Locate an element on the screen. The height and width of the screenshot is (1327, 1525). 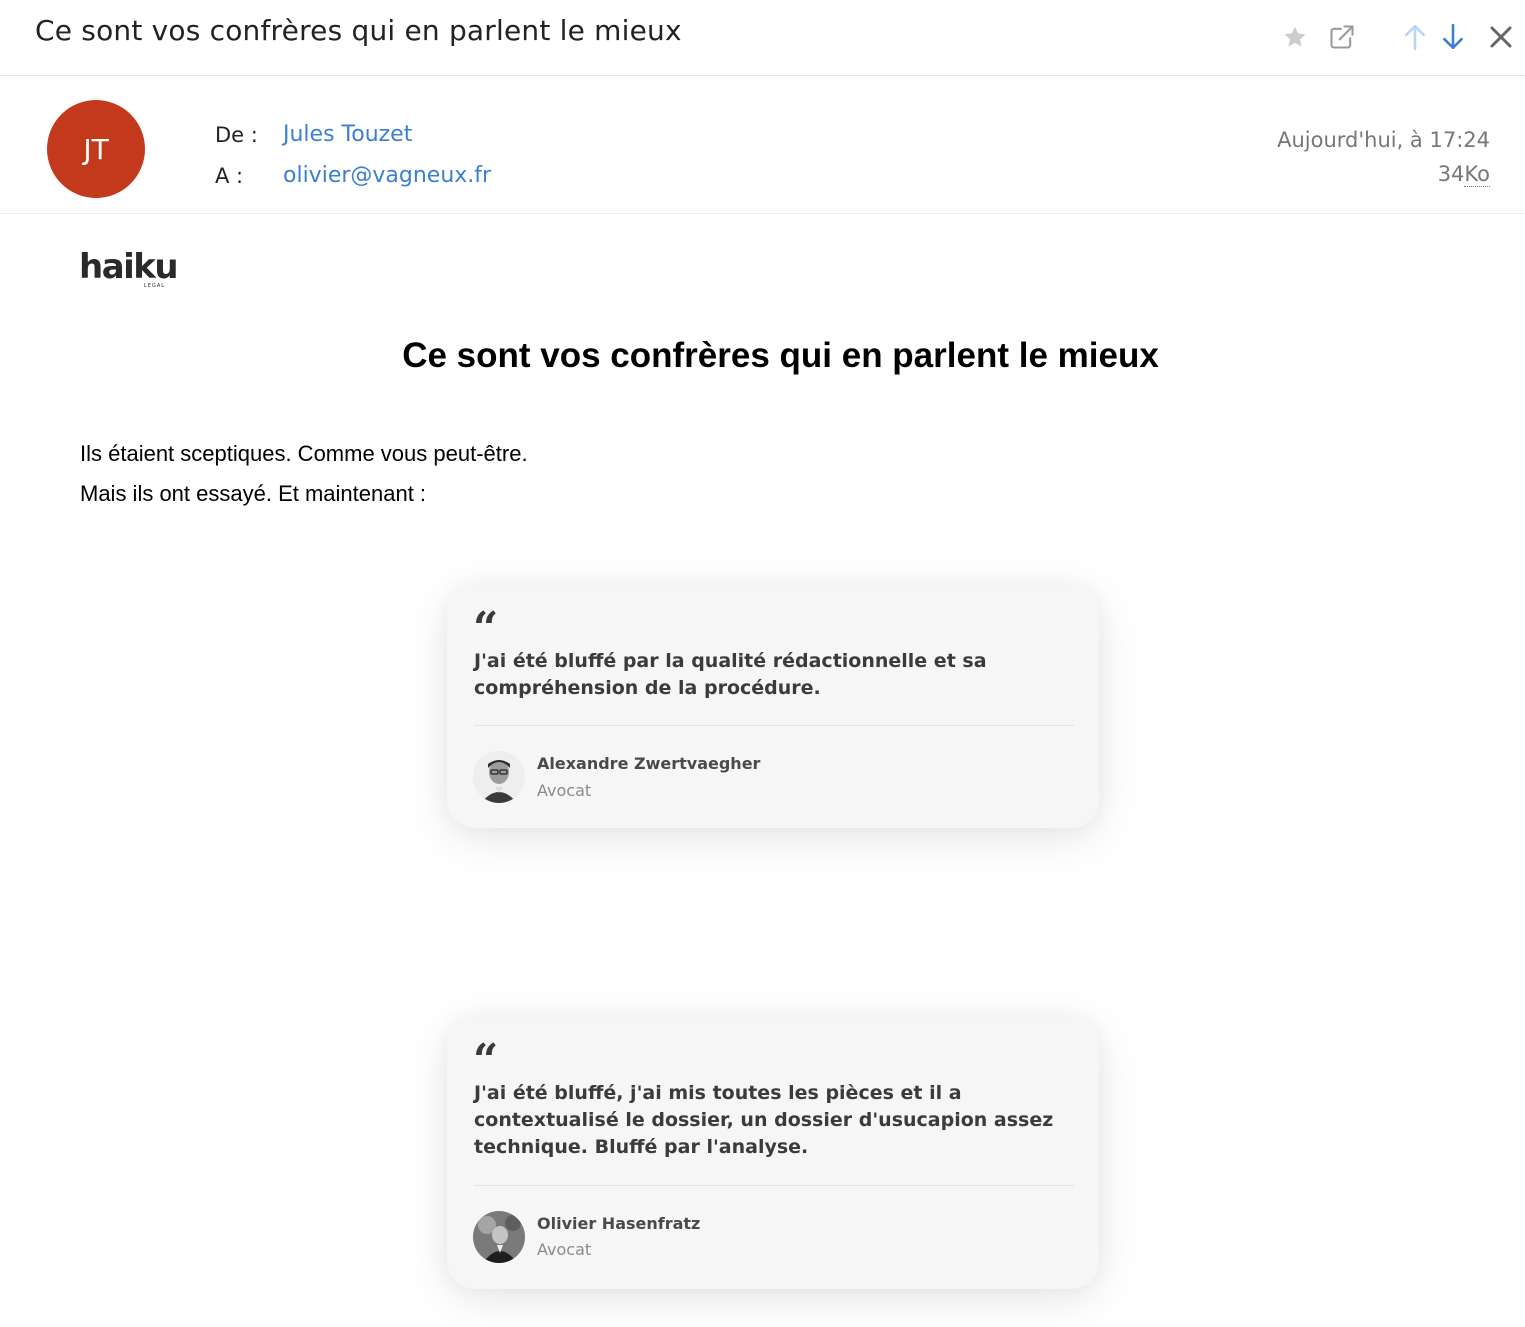
person-name: Alexandre Zwertvaegher is located at coordinates (649, 763).